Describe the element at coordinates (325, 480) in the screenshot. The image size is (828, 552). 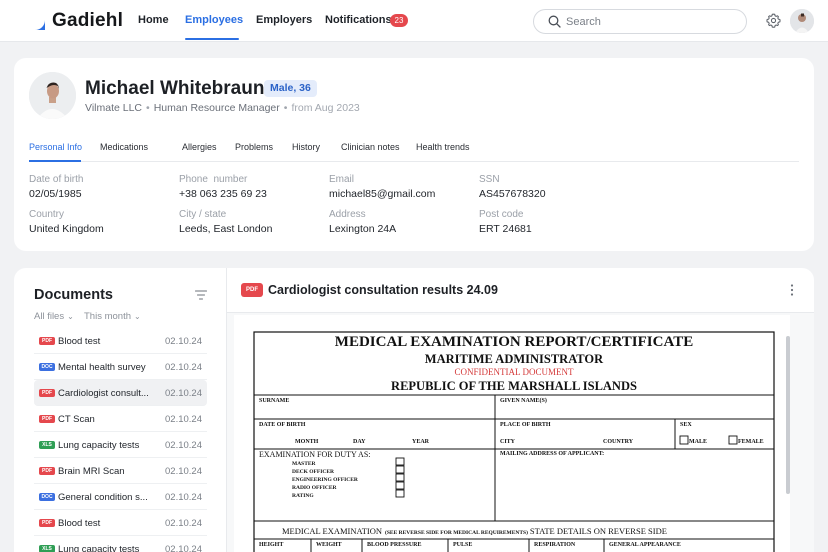
I see `form-duty-engineering-officer: ENGINEERING OFFICER` at that location.